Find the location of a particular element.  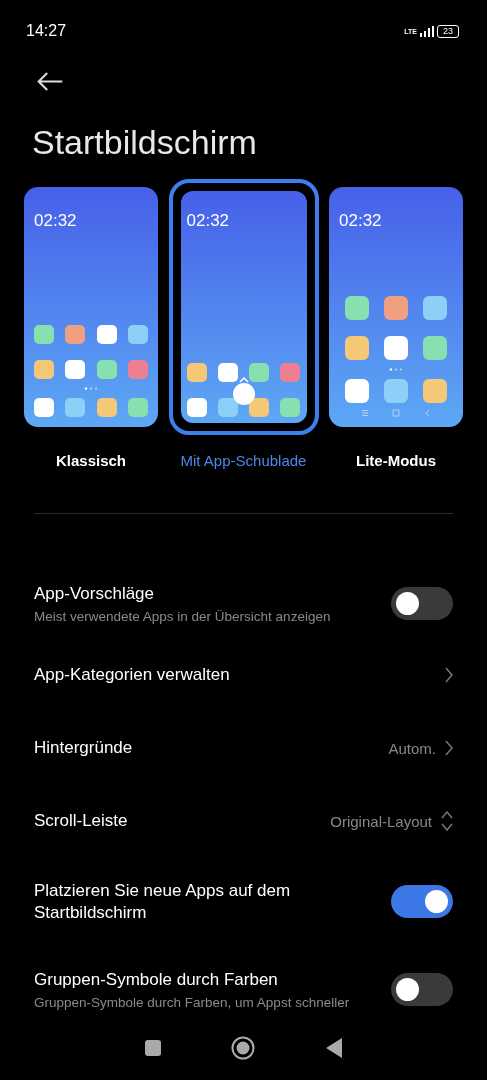

setting-value: Original-Layout is located at coordinates (381, 821).